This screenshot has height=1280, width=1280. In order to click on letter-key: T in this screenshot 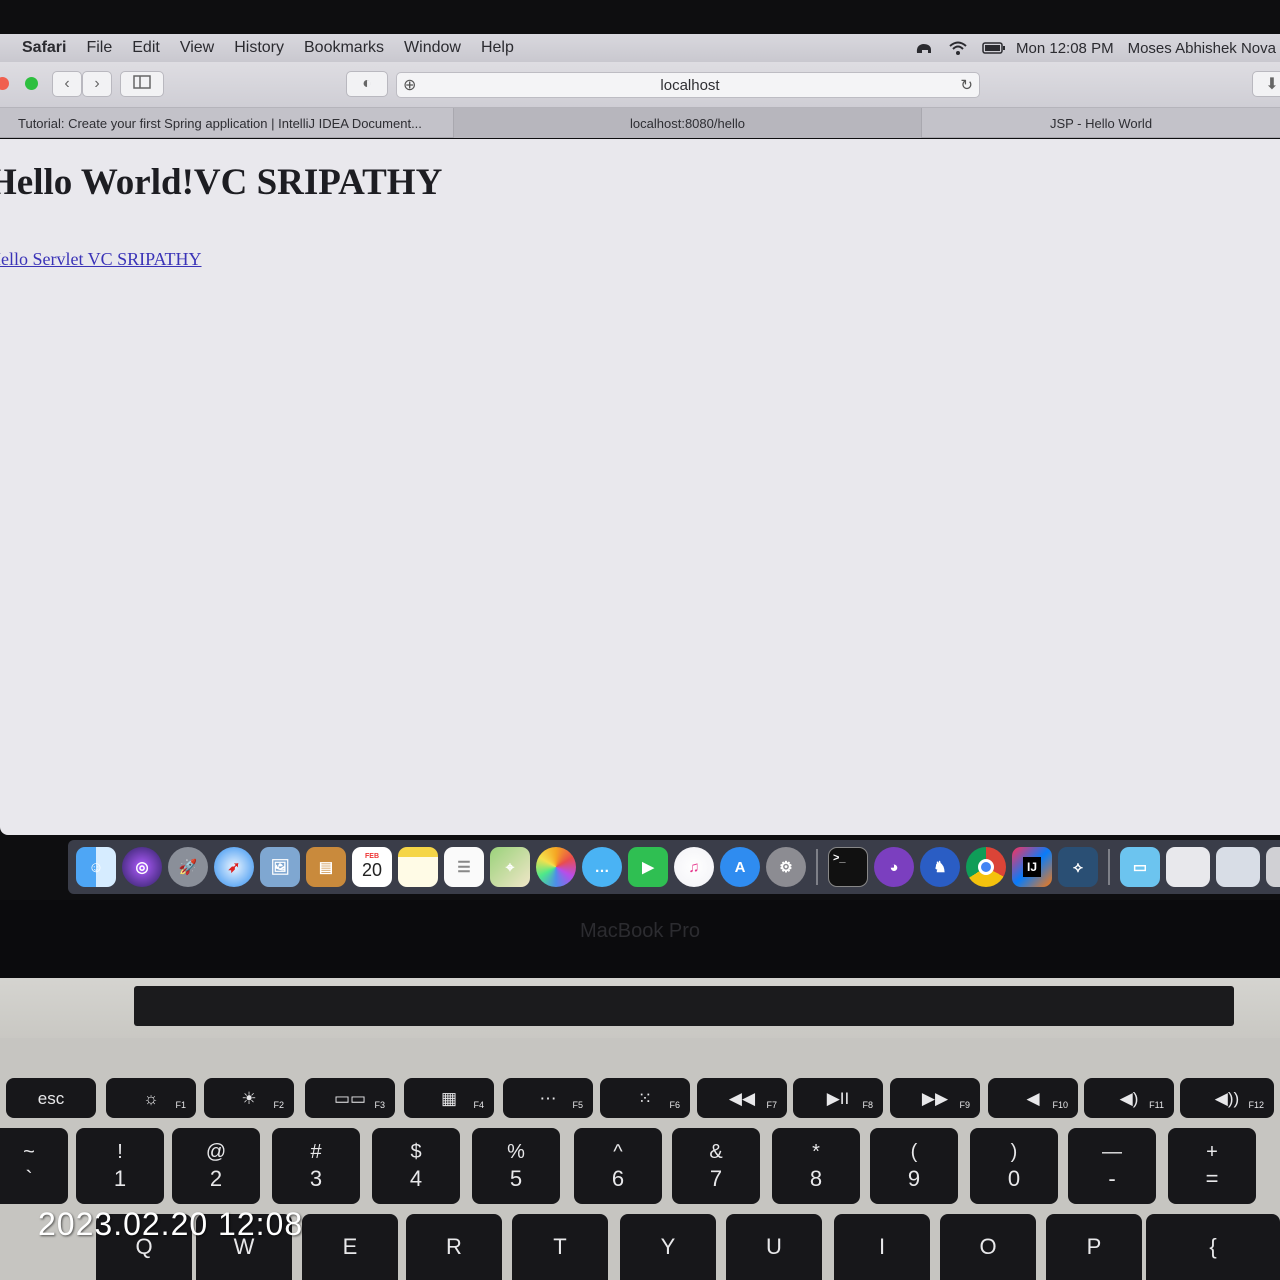, I will do `click(560, 1247)`.